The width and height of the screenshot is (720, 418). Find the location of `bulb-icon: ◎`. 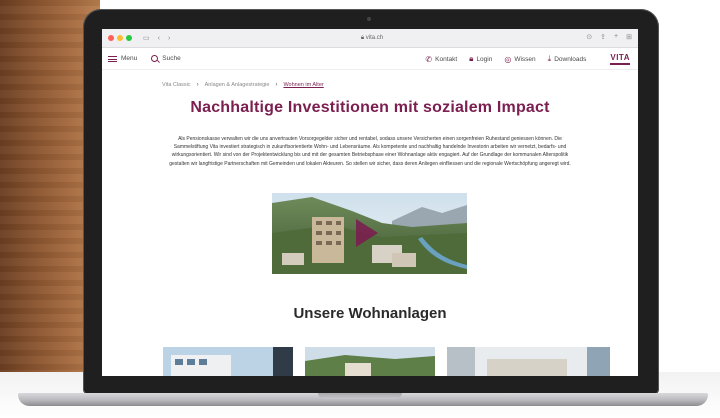

bulb-icon: ◎ is located at coordinates (508, 59).